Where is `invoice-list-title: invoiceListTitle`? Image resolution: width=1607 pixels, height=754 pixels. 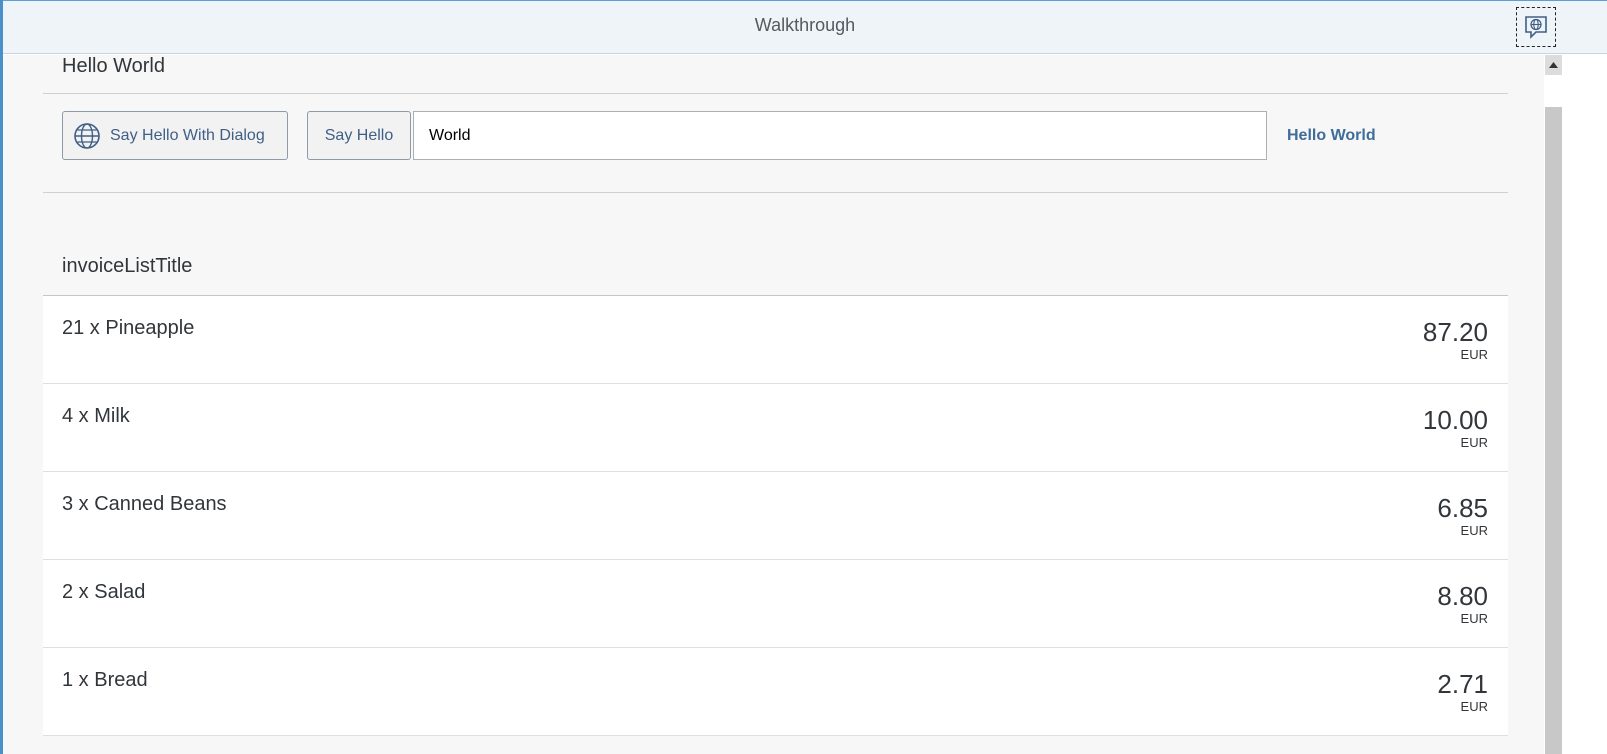
invoice-list-title: invoiceListTitle is located at coordinates (127, 266).